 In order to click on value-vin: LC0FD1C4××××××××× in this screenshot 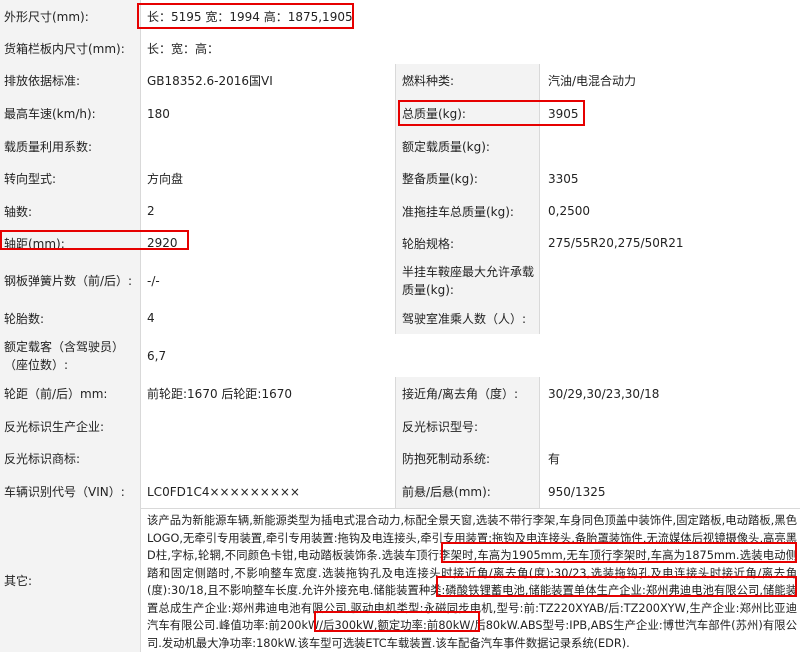, I will do `click(268, 491)`.